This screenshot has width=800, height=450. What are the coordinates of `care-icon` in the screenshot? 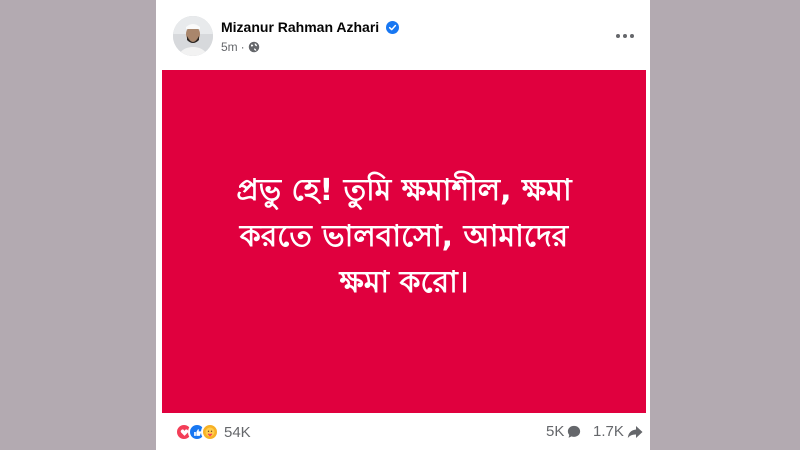 It's located at (210, 432).